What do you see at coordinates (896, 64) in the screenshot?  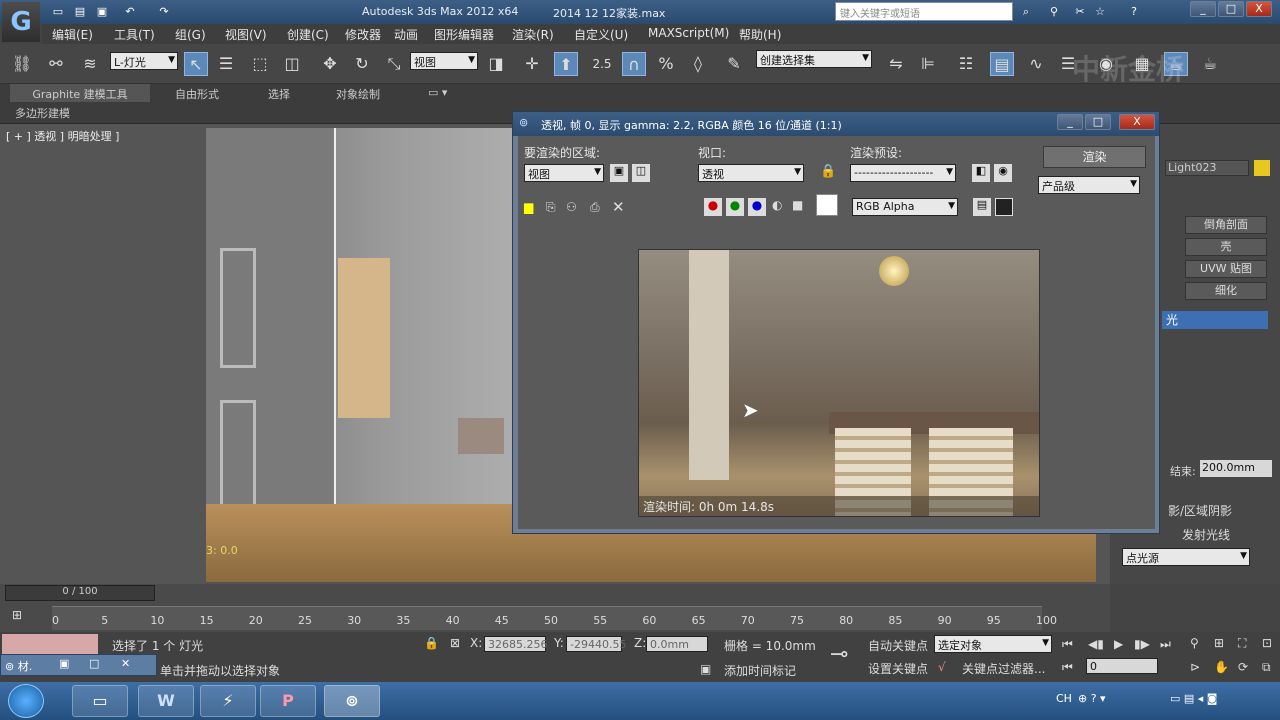 I see `mirror-icon: ⇋` at bounding box center [896, 64].